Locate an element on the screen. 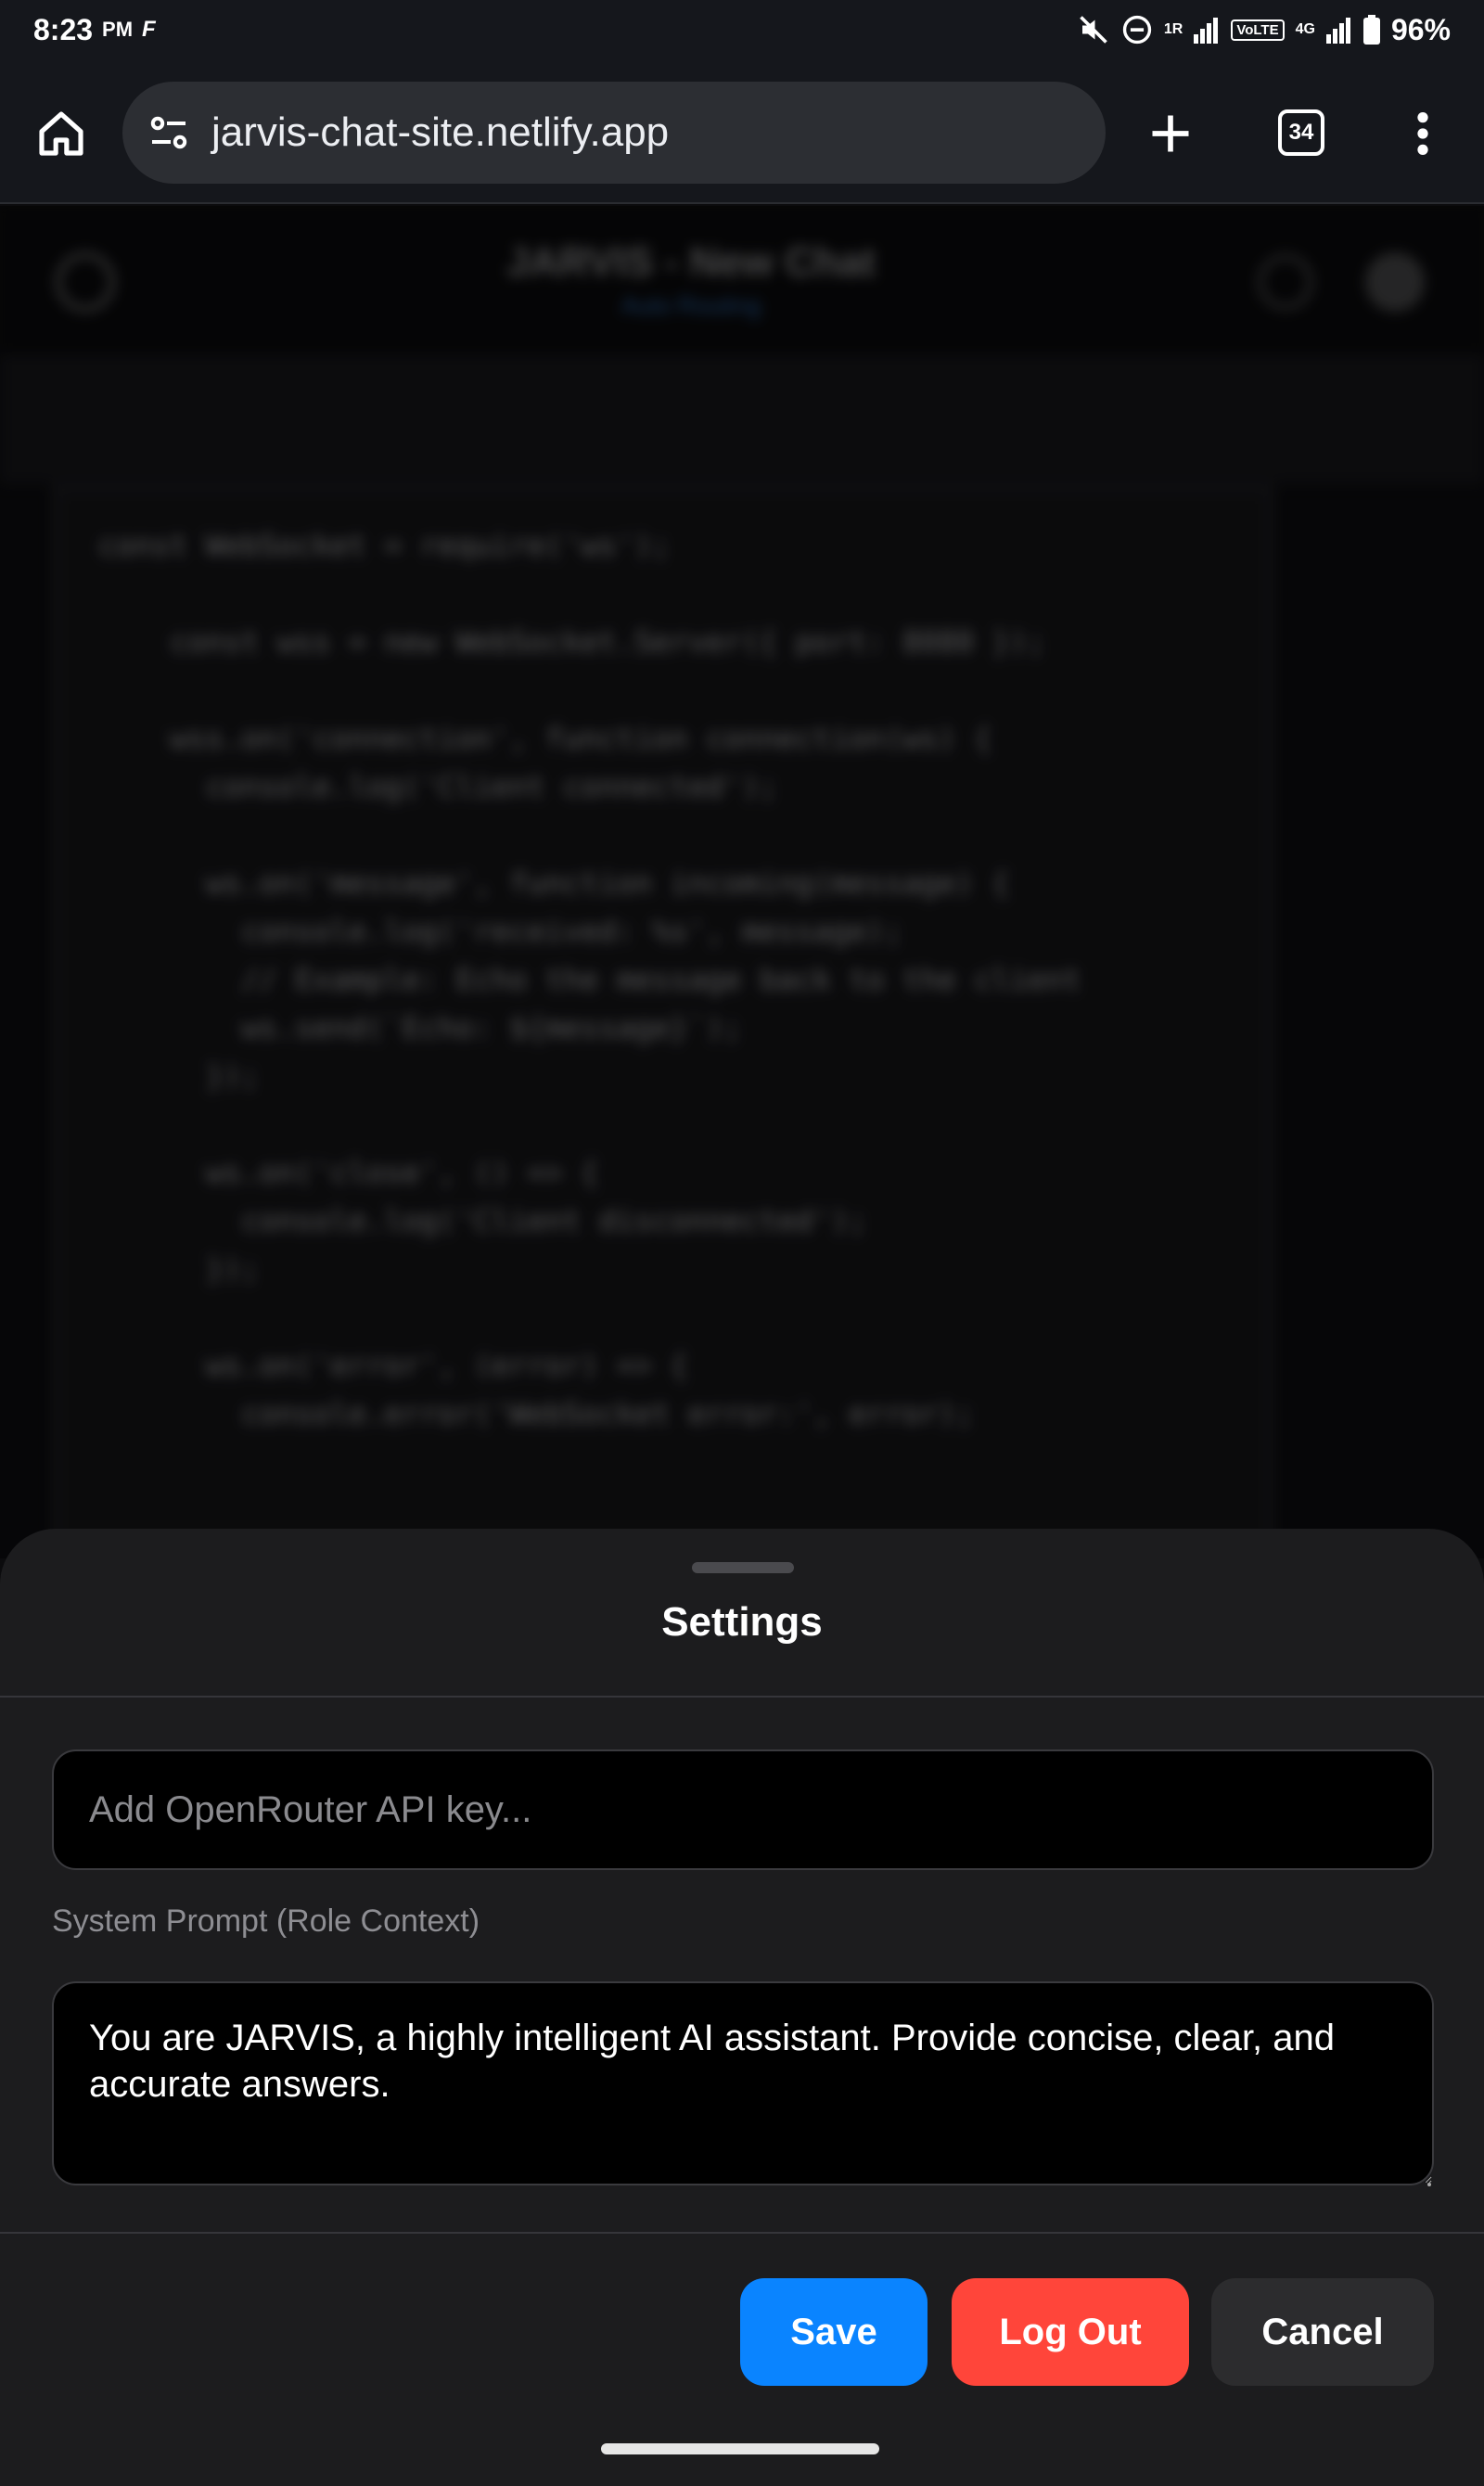  sheet-title: Settings is located at coordinates (742, 1622).